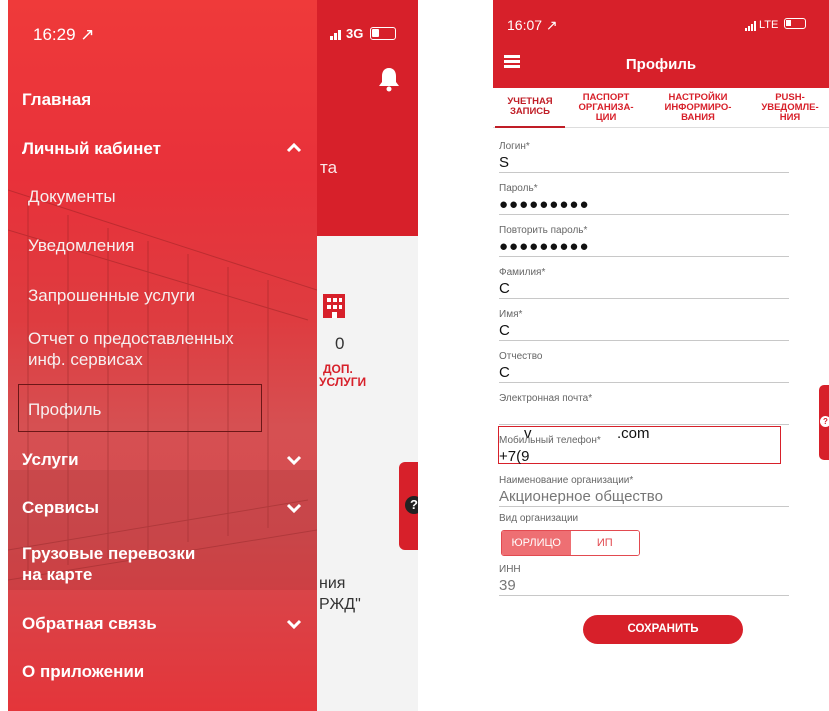 The height and width of the screenshot is (711, 829). Describe the element at coordinates (532, 25) in the screenshot. I see `status-time: 16:07 ↗` at that location.